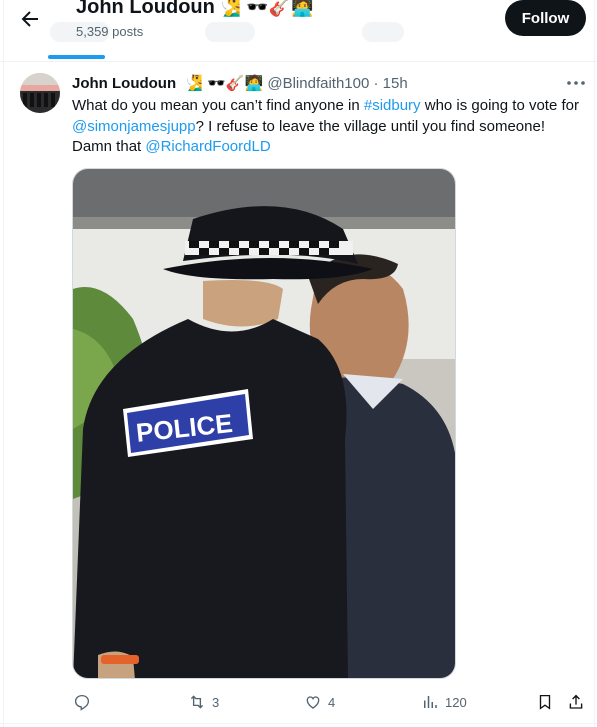 The width and height of the screenshot is (597, 727). What do you see at coordinates (197, 702) in the screenshot?
I see `retweet-icon` at bounding box center [197, 702].